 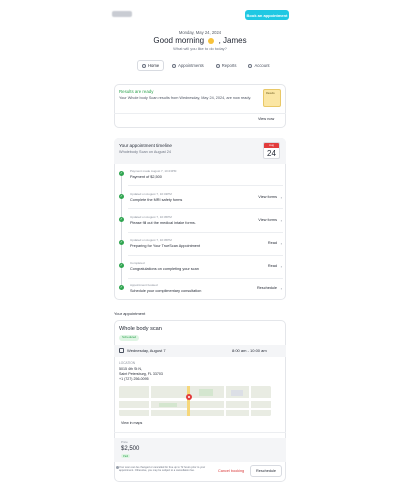 I want to click on map-graphic, so click(x=195, y=401).